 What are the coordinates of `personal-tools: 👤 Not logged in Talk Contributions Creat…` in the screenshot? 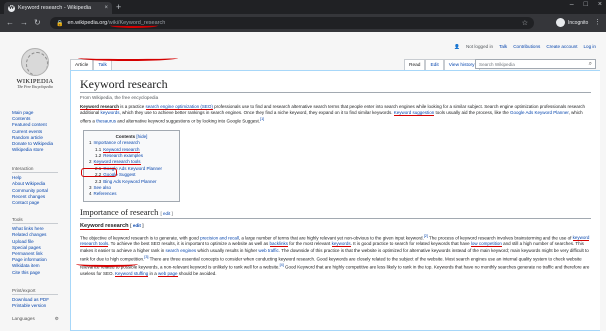 It's located at (525, 47).